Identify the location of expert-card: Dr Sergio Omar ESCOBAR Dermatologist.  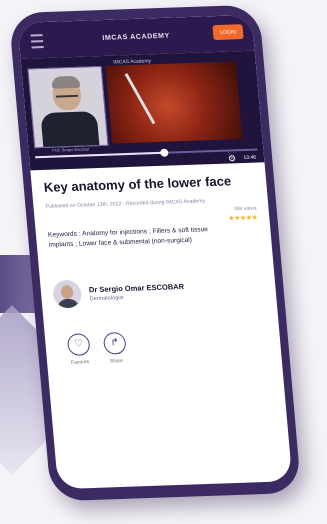
(158, 291).